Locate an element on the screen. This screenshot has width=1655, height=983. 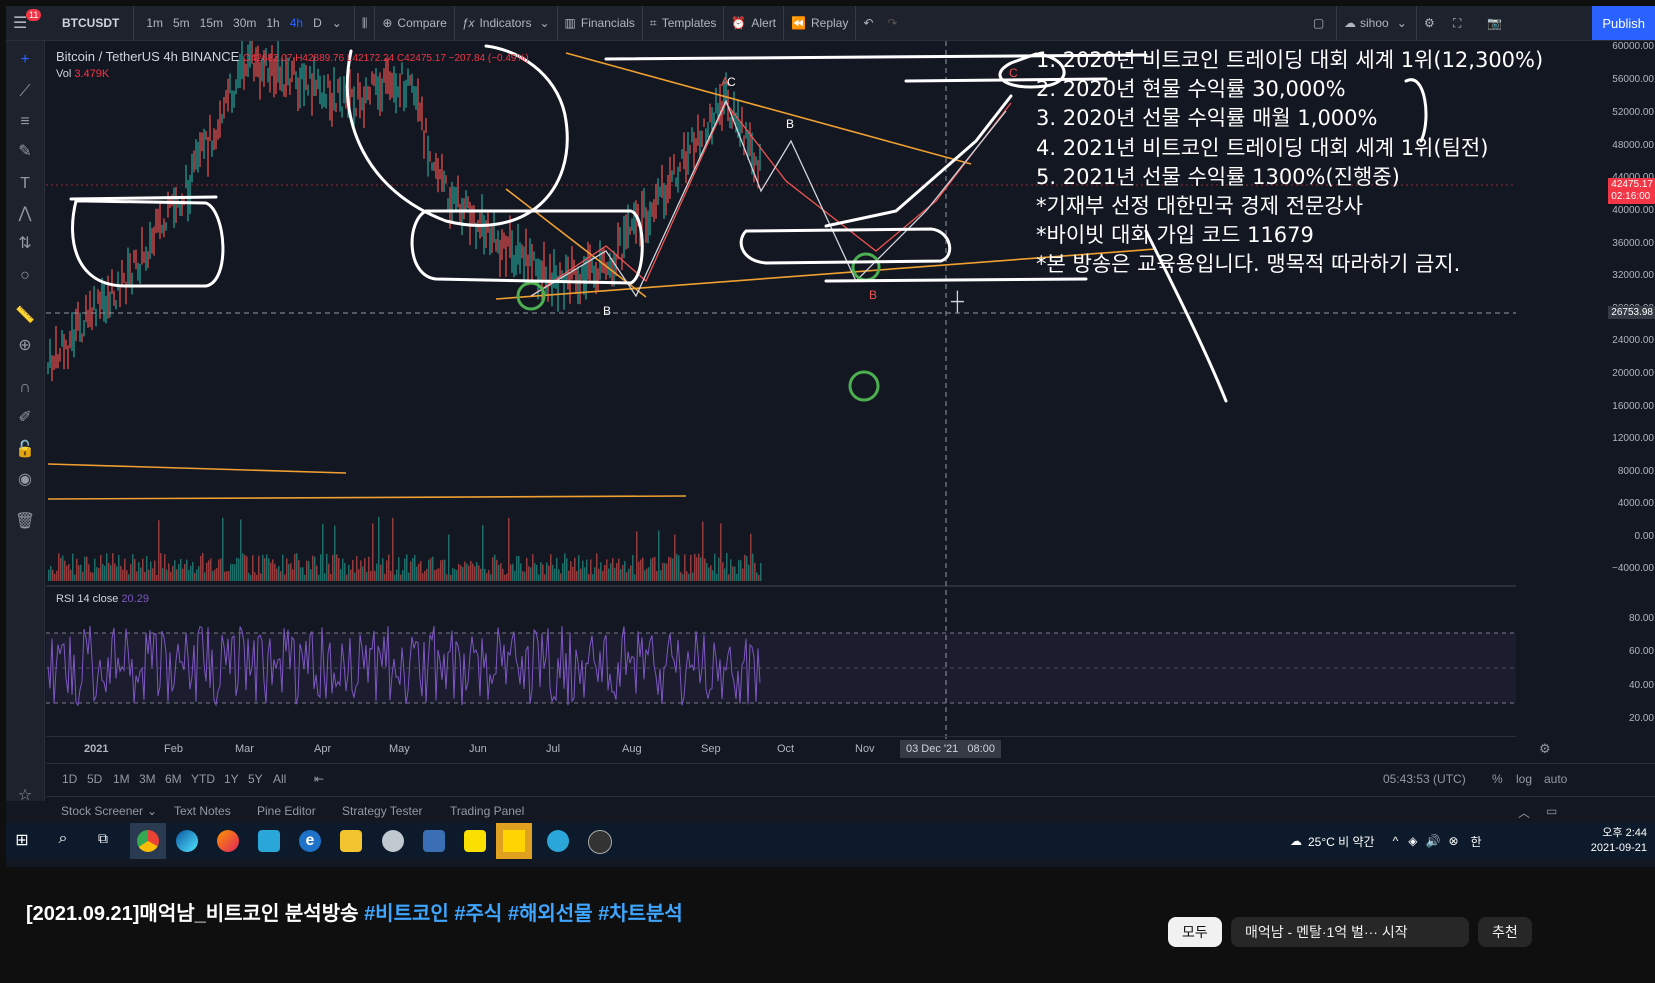
bird-app-icon is located at coordinates (269, 841).